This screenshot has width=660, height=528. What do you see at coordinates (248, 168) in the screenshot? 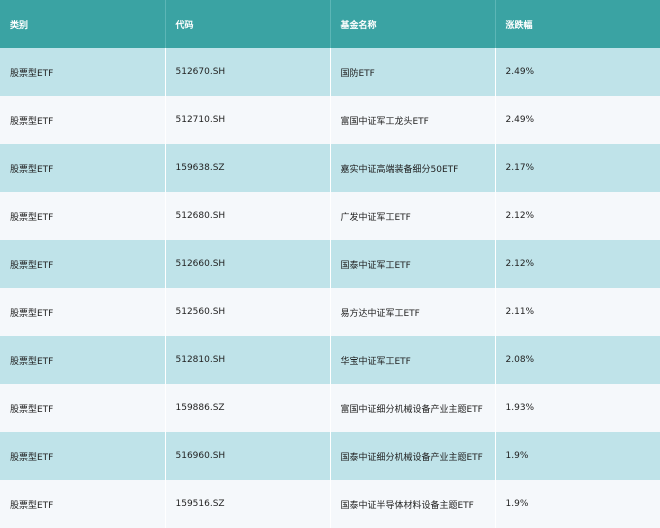
I see `cell-code: 159638.SZ` at bounding box center [248, 168].